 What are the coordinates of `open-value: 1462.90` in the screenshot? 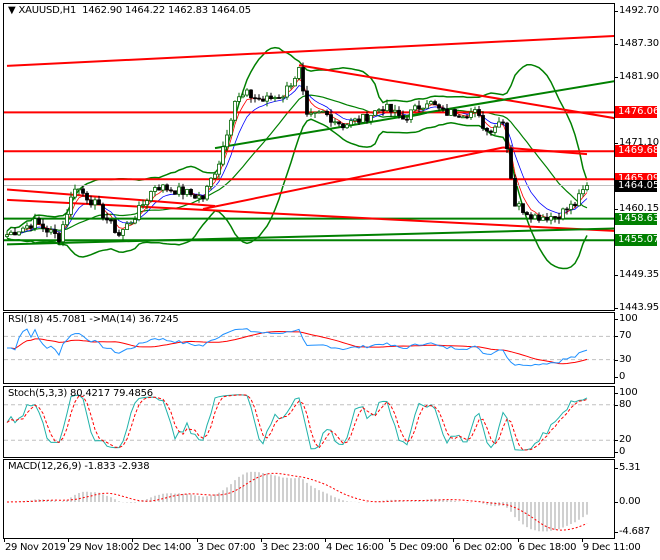 It's located at (102, 10).